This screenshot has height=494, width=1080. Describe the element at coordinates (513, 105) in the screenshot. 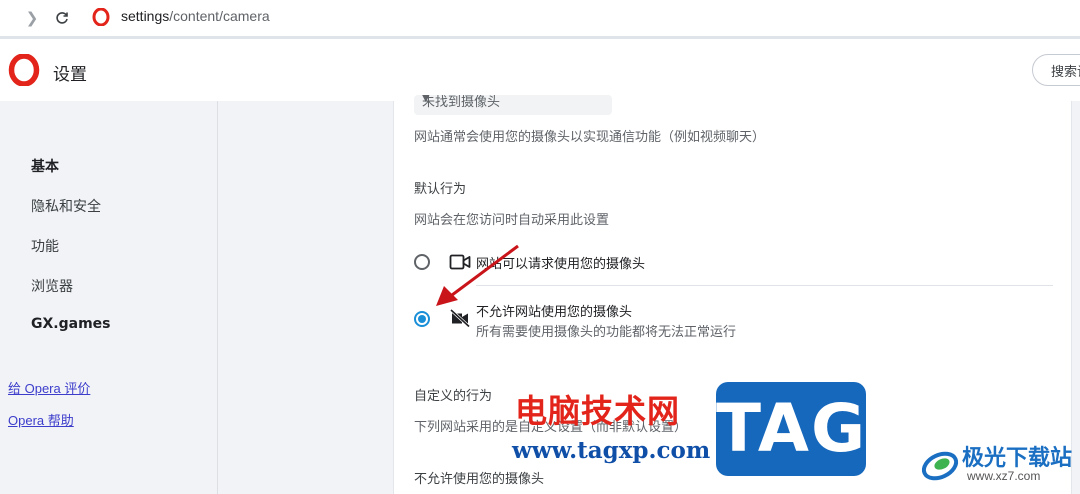

I see `camera-select: 未找到摄像头 ▼` at that location.